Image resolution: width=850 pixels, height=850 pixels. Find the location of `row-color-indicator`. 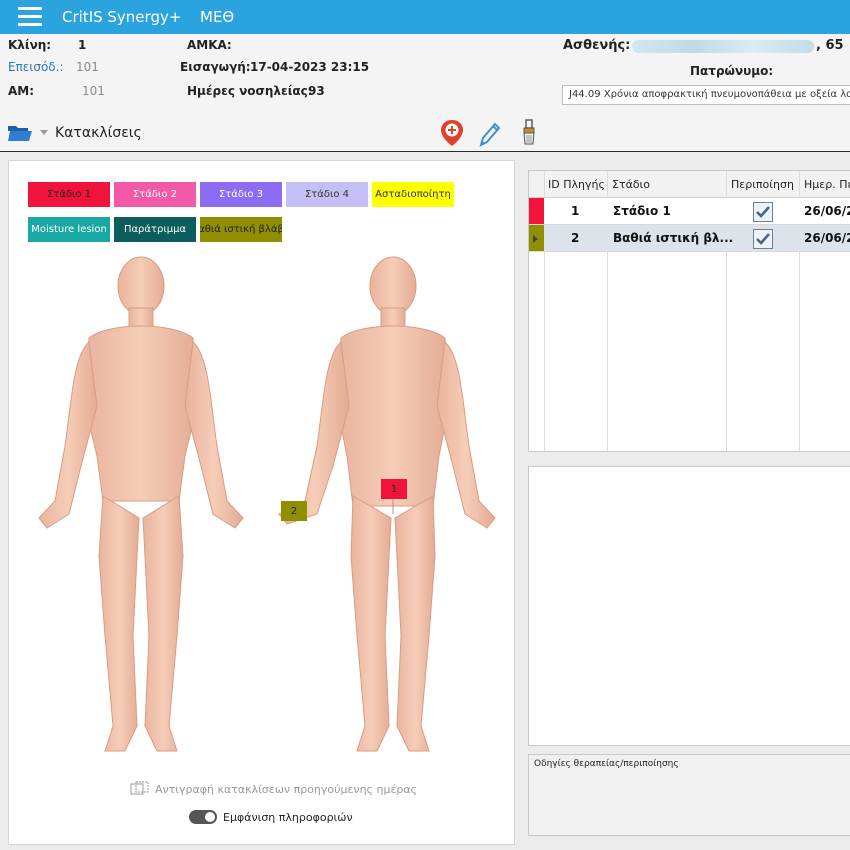

row-color-indicator is located at coordinates (536, 211).